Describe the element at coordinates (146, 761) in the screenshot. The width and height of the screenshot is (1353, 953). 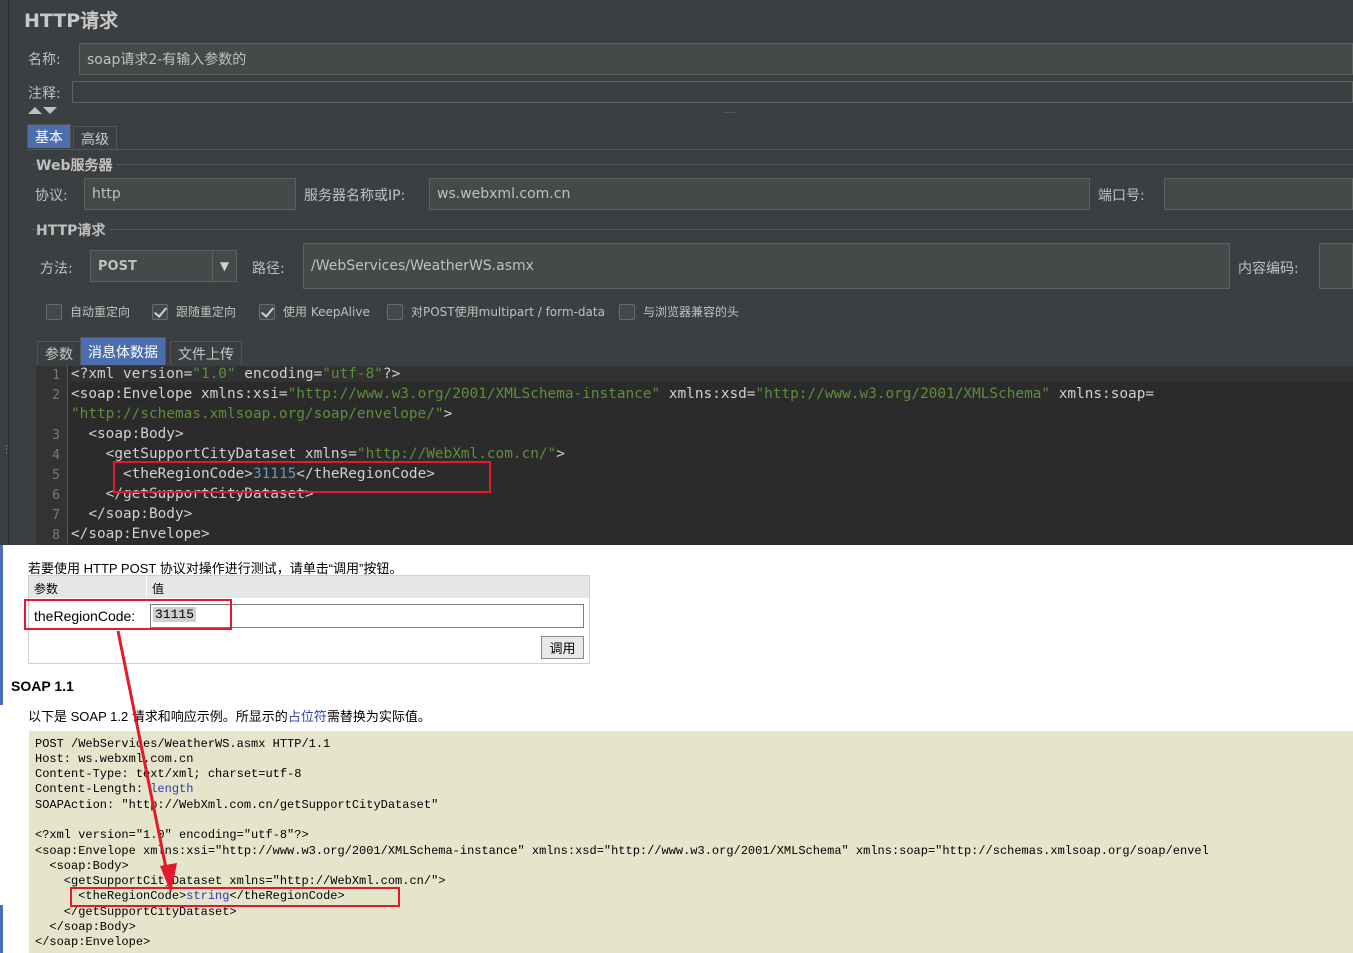
I see `arrow-icon` at that location.